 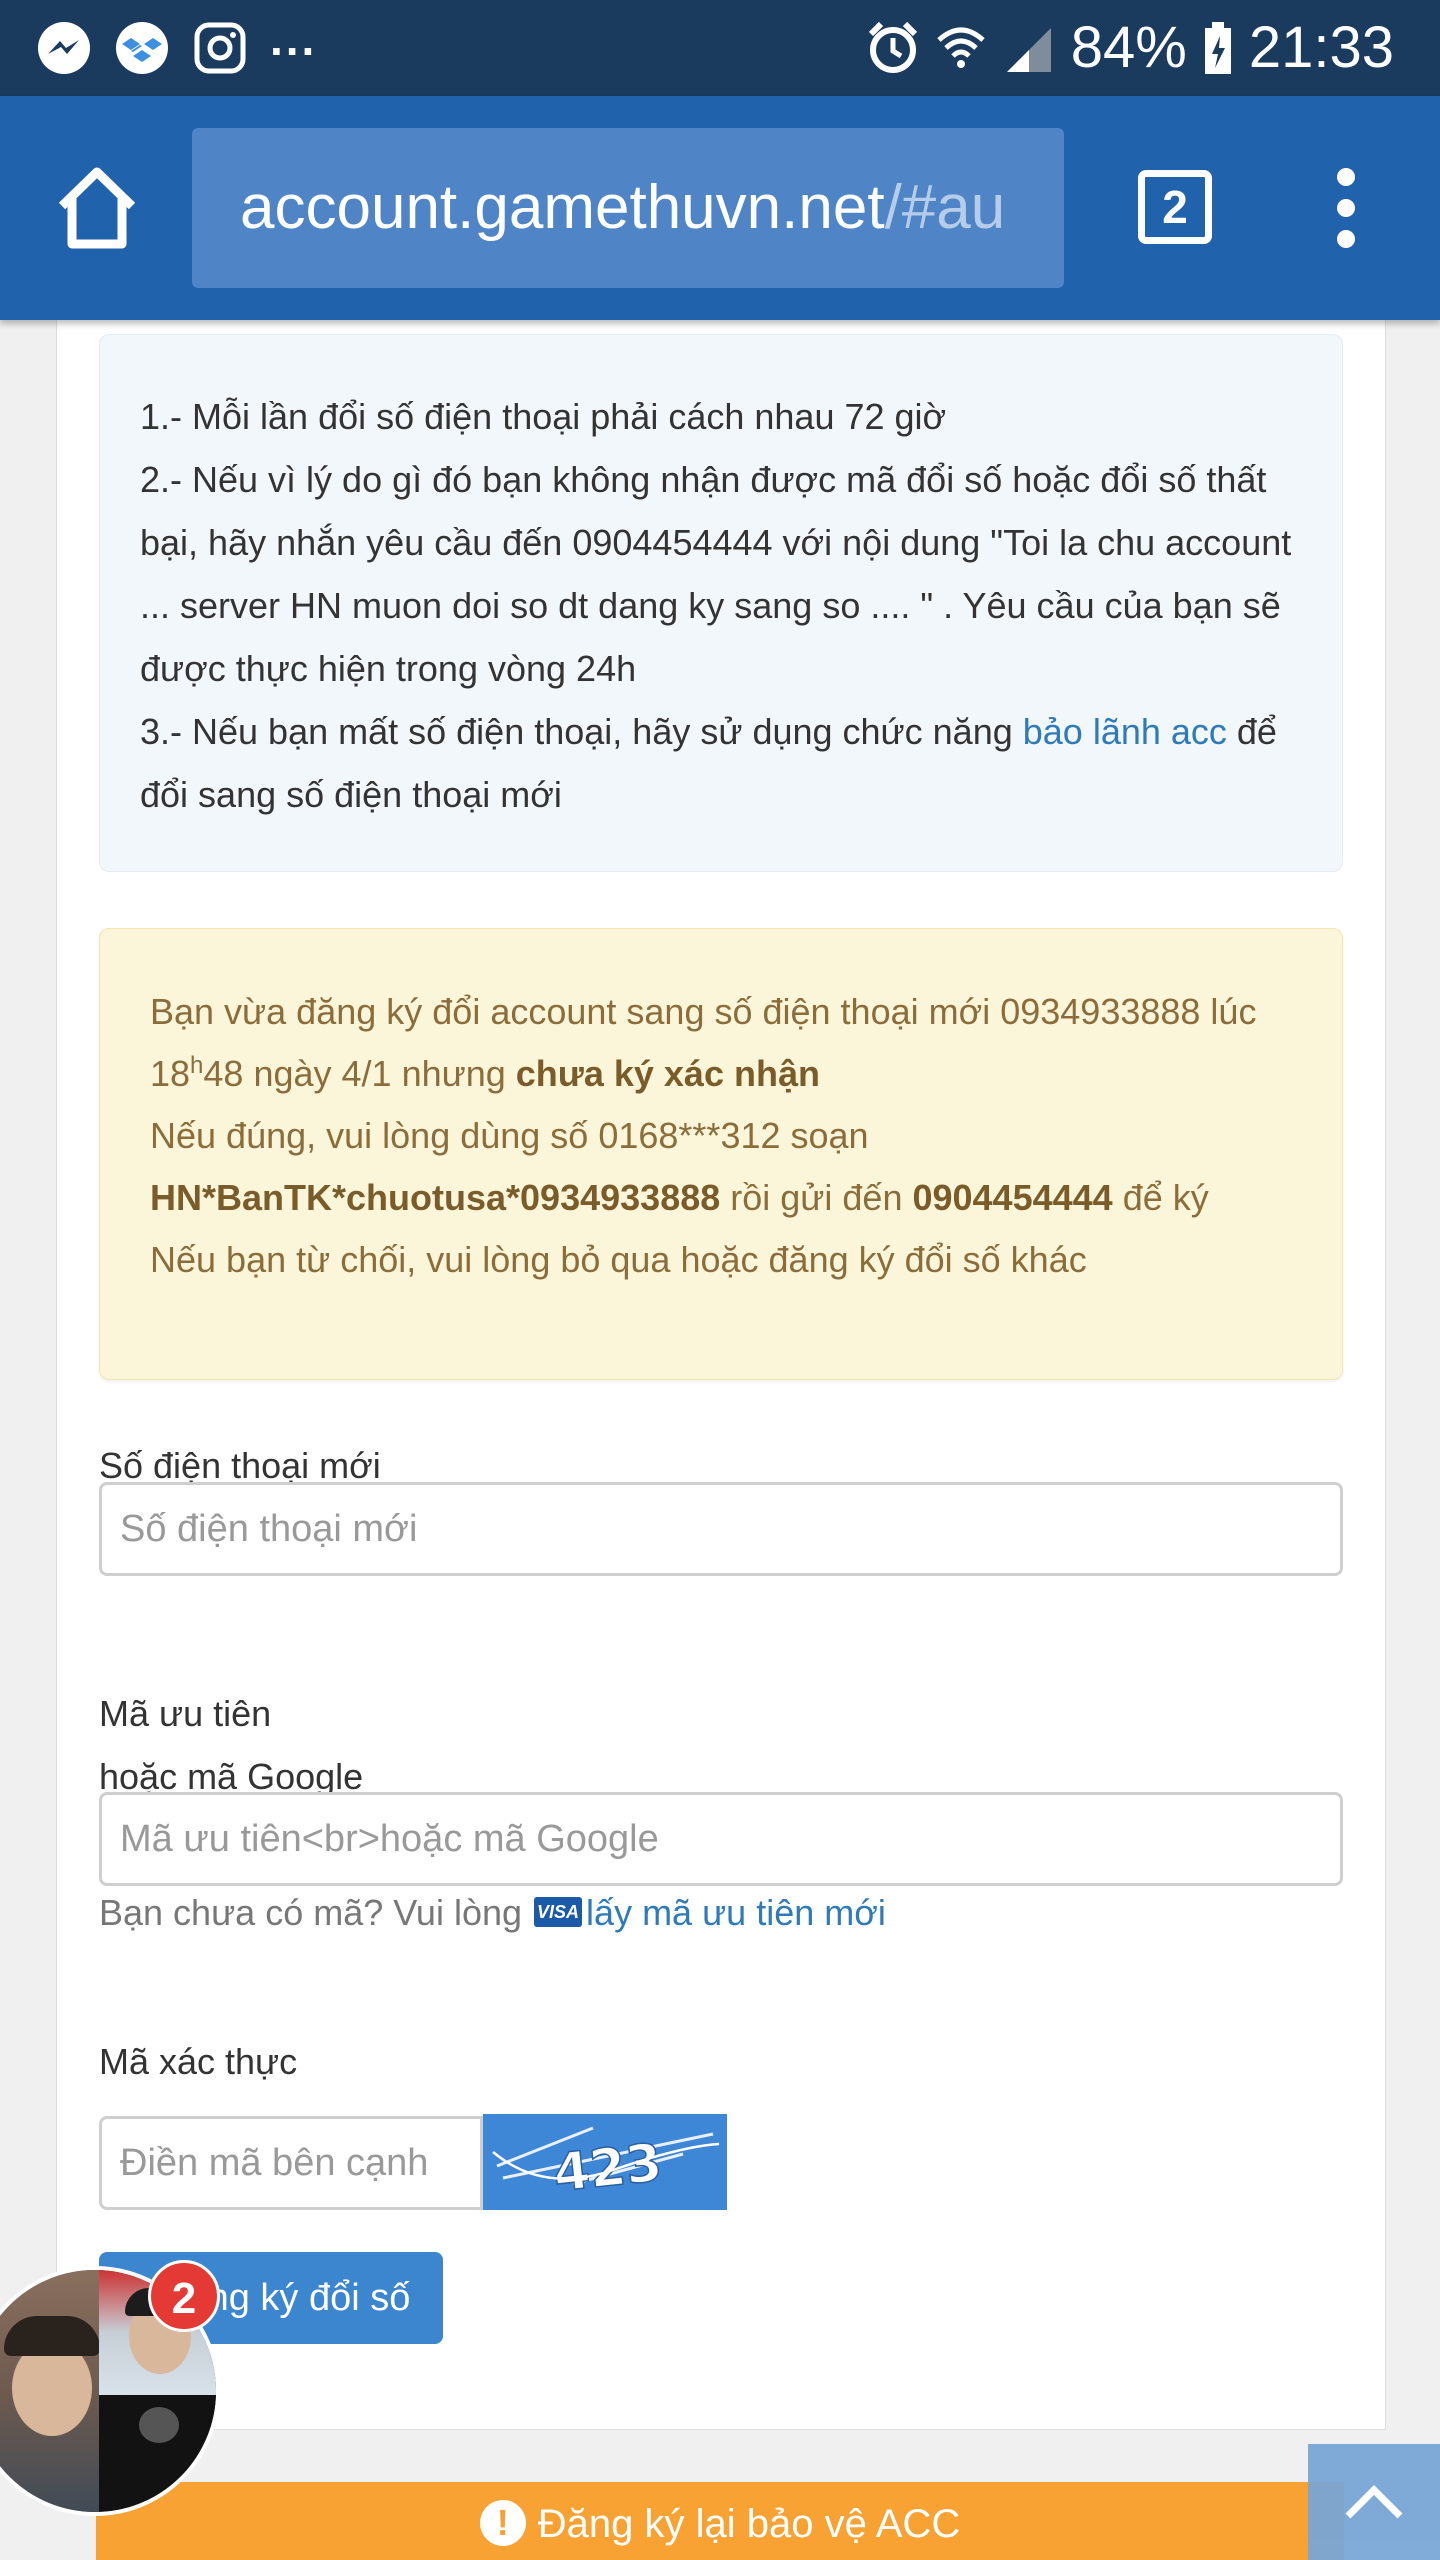 I want to click on url-host: account.gamethuvn.net, so click(x=562, y=207).